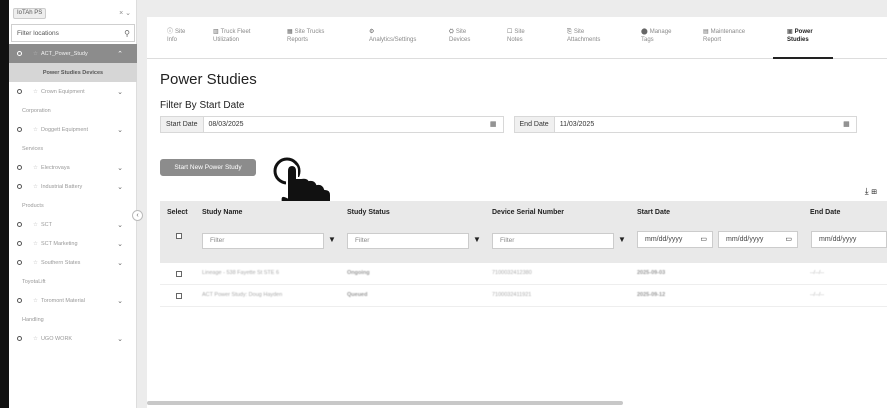 The image size is (887, 408). Describe the element at coordinates (73, 300) in the screenshot. I see `tree-node: ☆ Toromont Material ⌄` at that location.